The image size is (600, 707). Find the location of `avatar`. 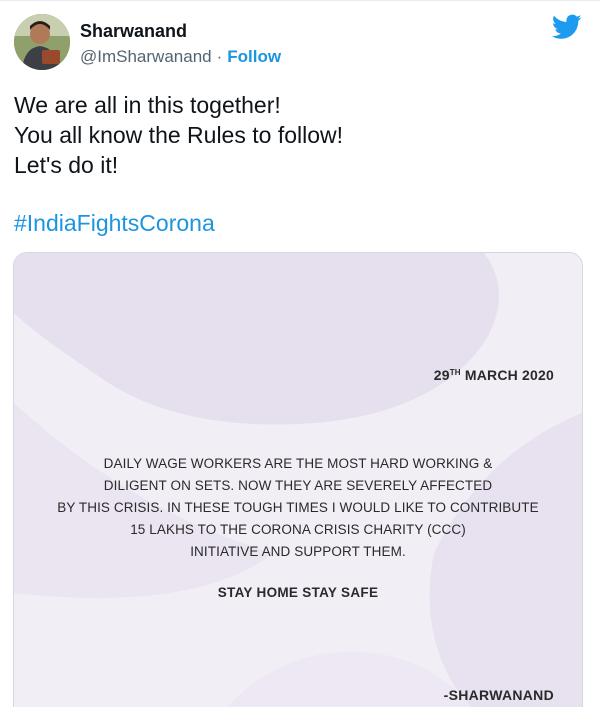

avatar is located at coordinates (42, 42).